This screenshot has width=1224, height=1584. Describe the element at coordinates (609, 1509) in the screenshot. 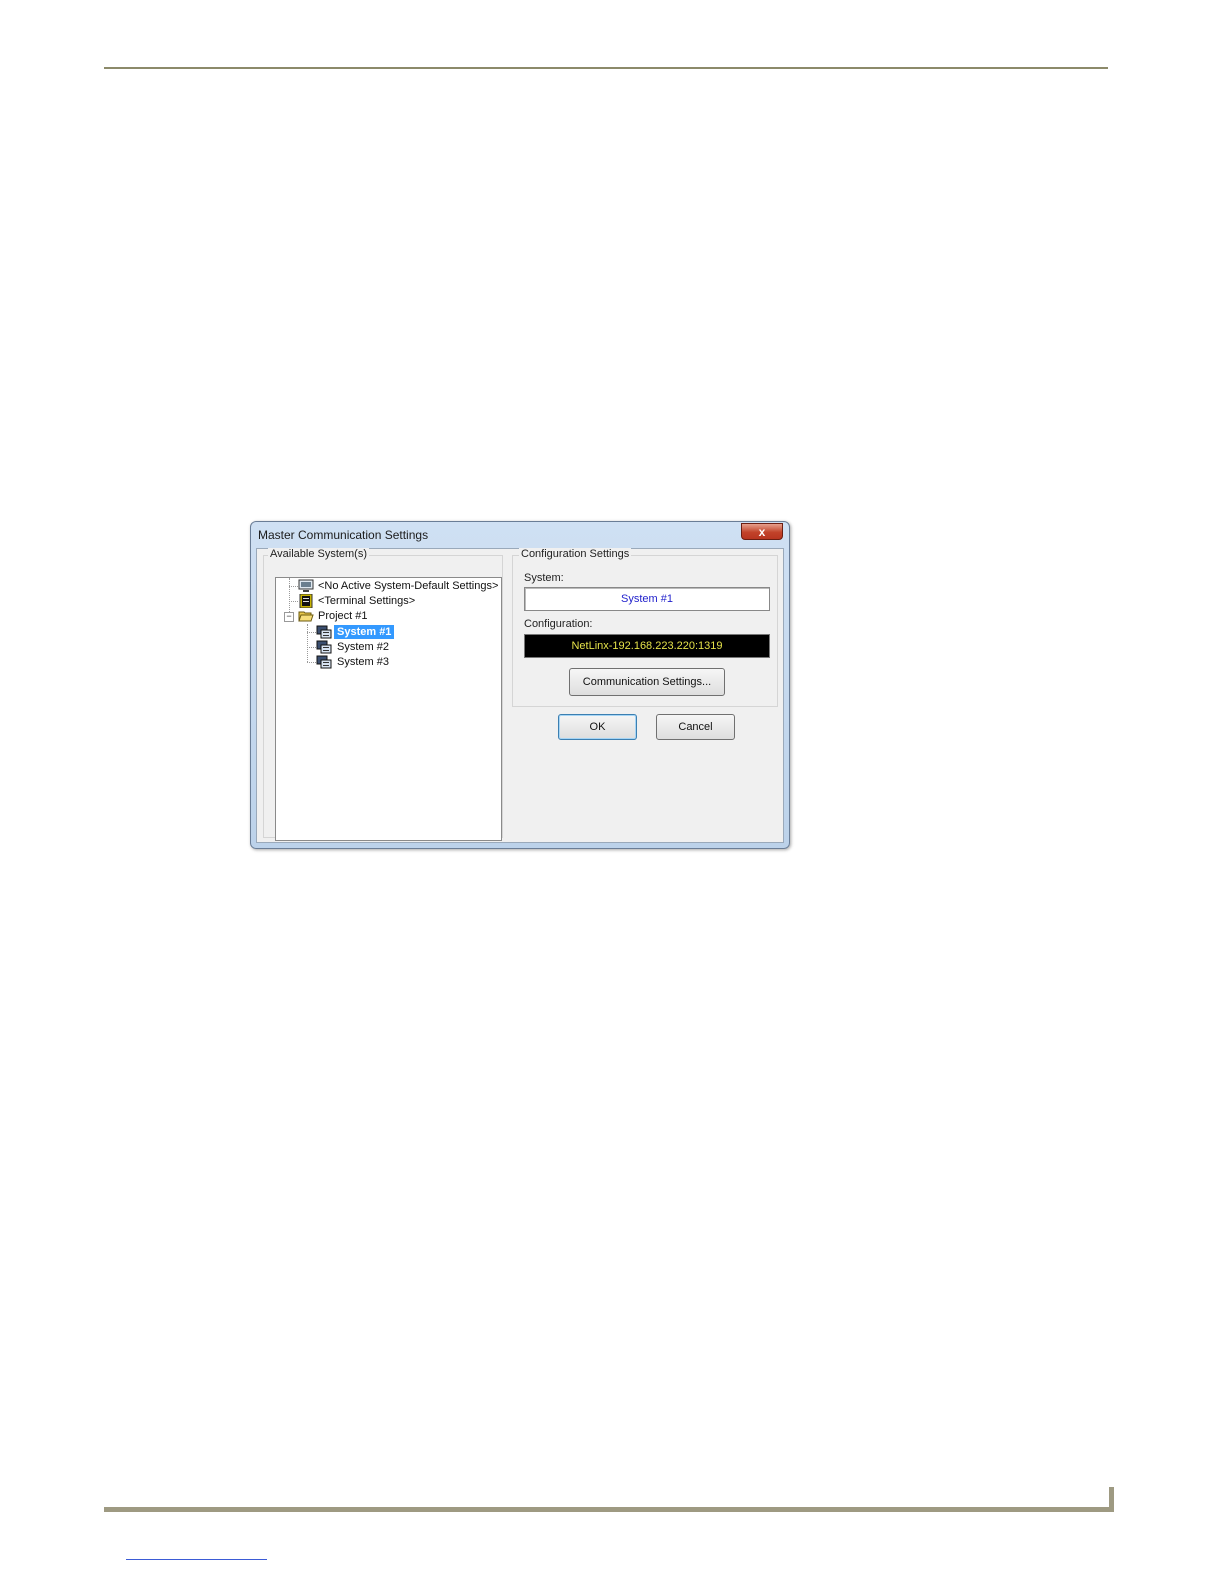

I see `page-bottom-rule` at that location.